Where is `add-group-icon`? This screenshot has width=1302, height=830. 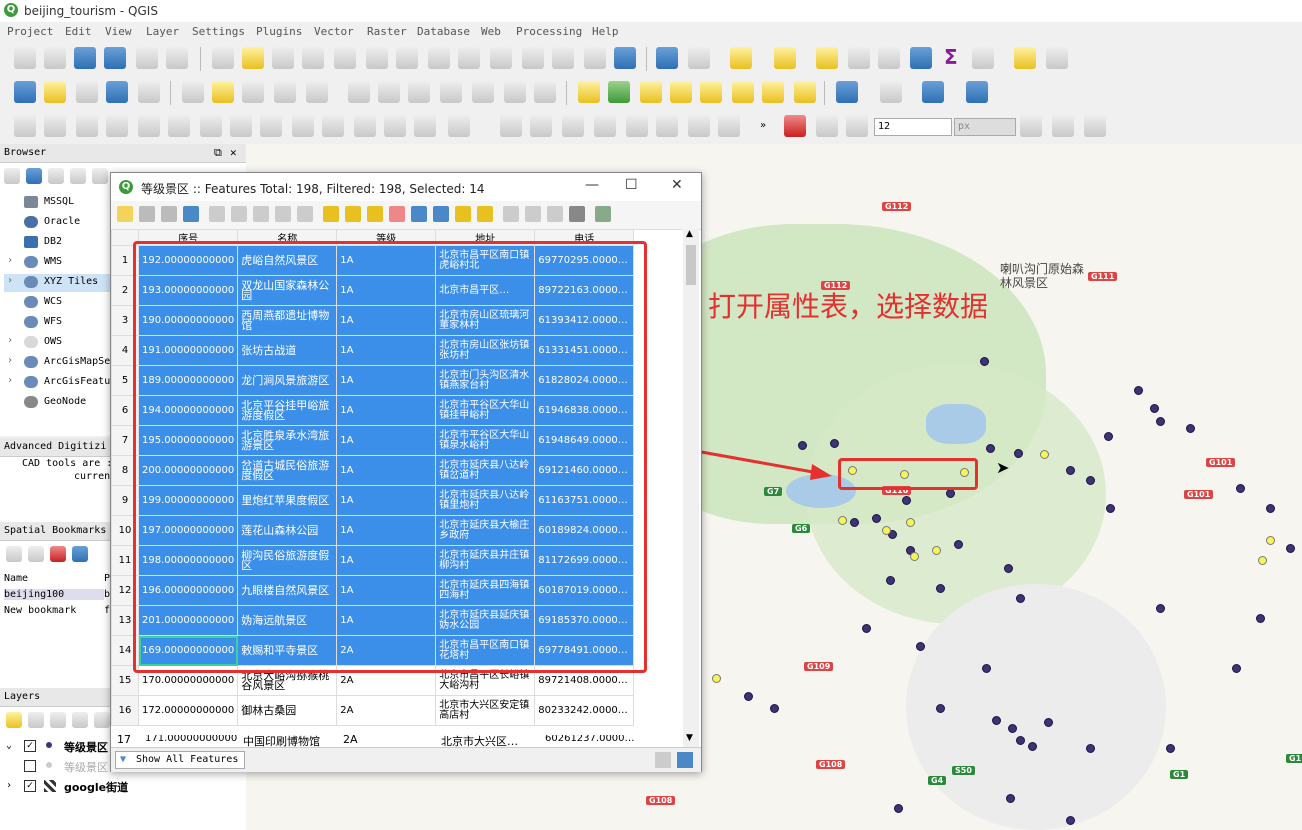 add-group-icon is located at coordinates (36, 720).